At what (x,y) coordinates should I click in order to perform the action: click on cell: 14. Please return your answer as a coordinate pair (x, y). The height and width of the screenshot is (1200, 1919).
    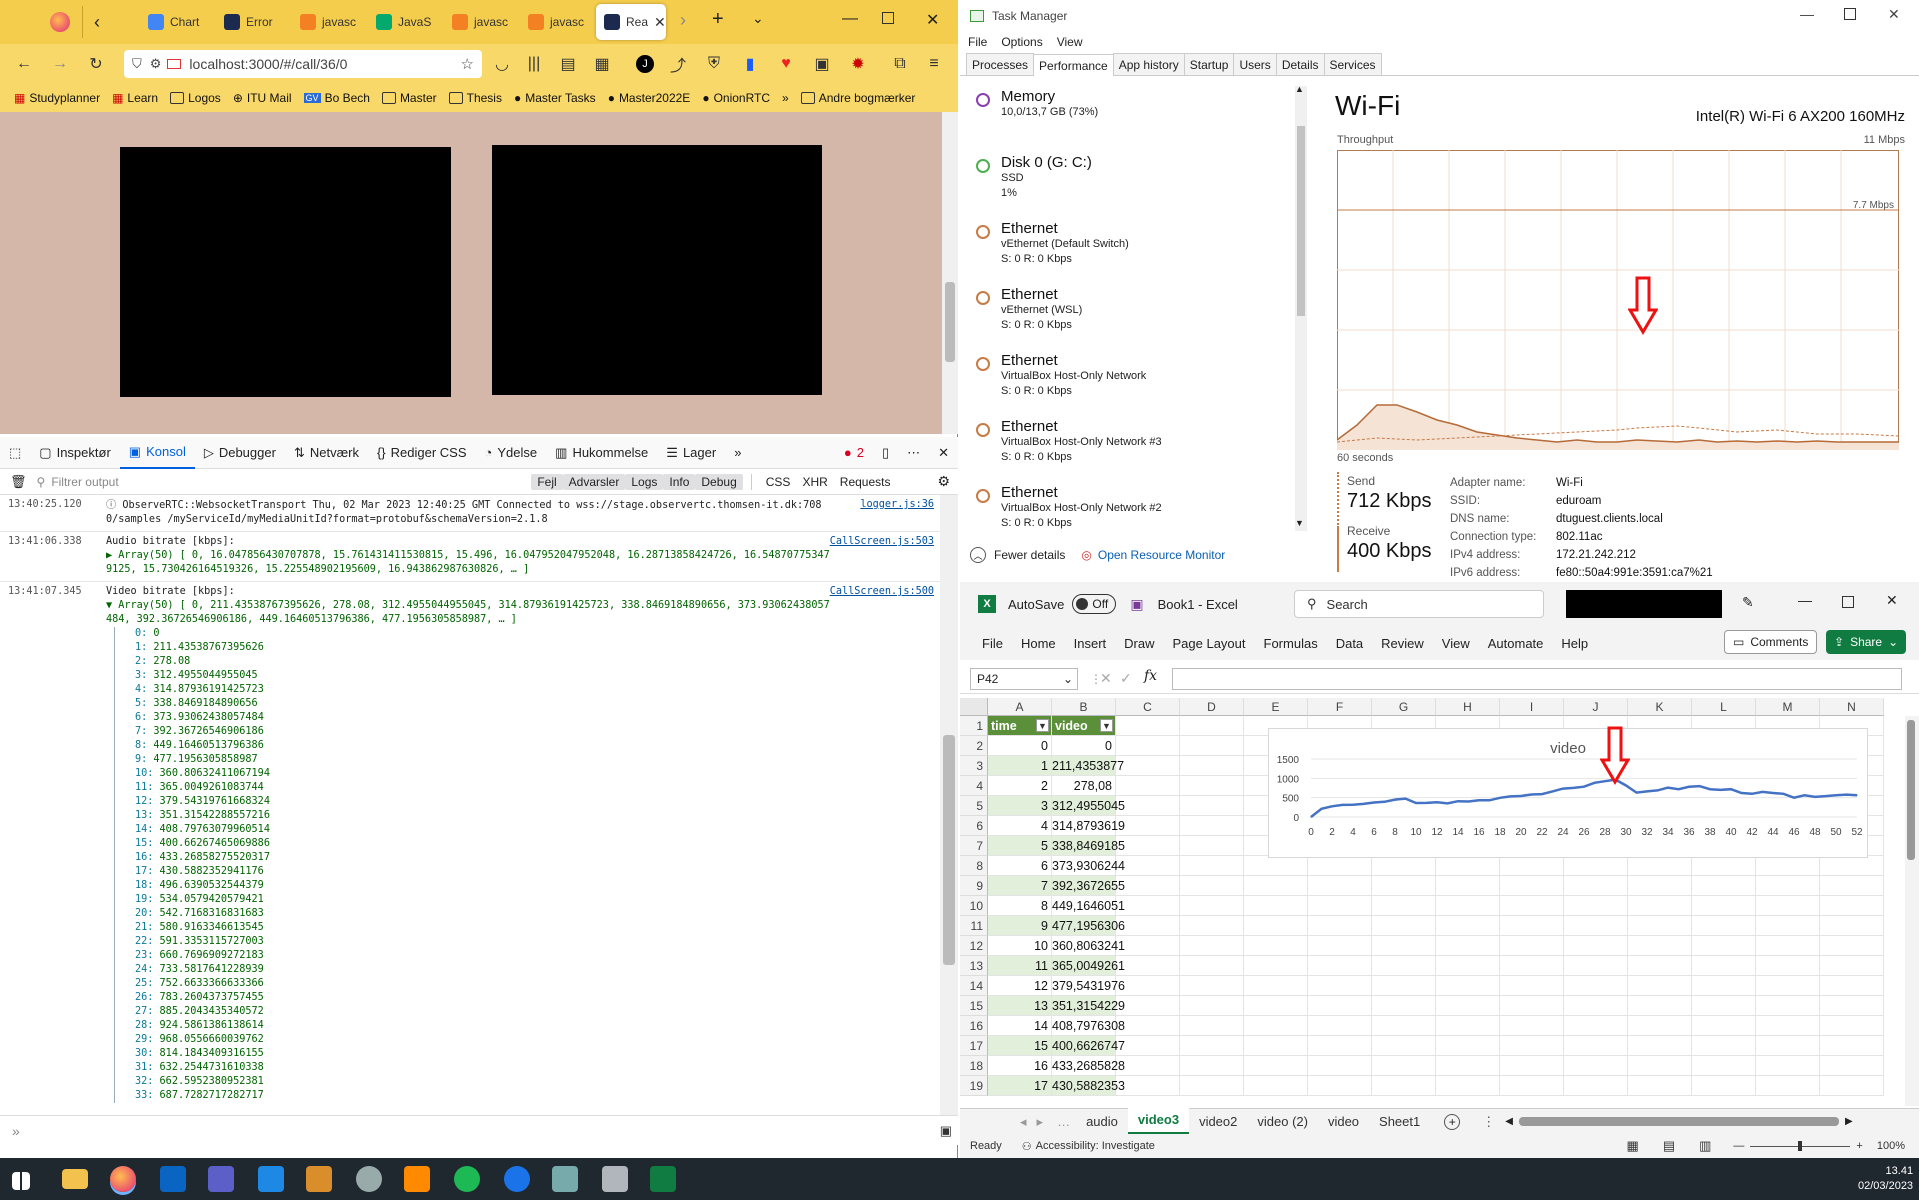
    Looking at the image, I should click on (1020, 1026).